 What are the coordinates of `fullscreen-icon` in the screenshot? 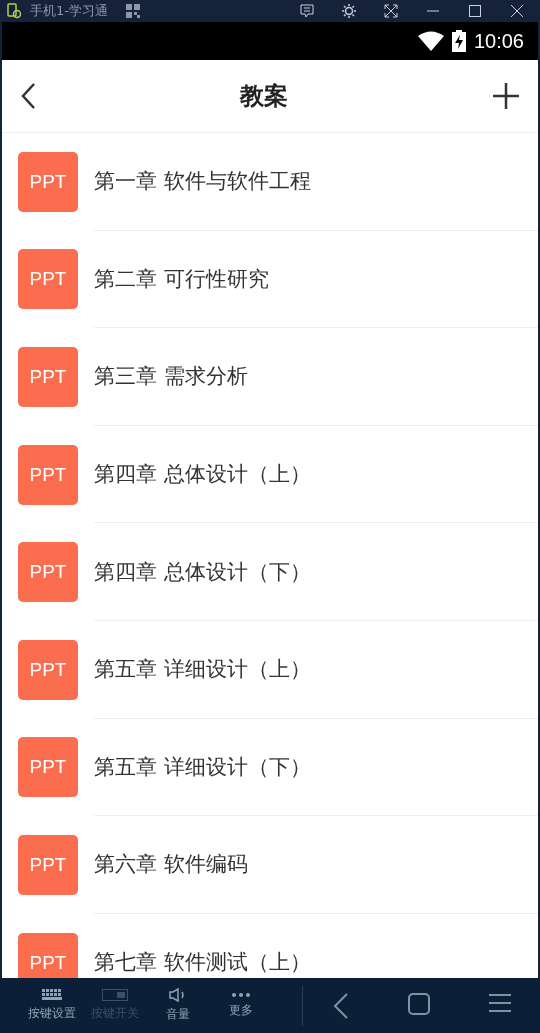 It's located at (391, 11).